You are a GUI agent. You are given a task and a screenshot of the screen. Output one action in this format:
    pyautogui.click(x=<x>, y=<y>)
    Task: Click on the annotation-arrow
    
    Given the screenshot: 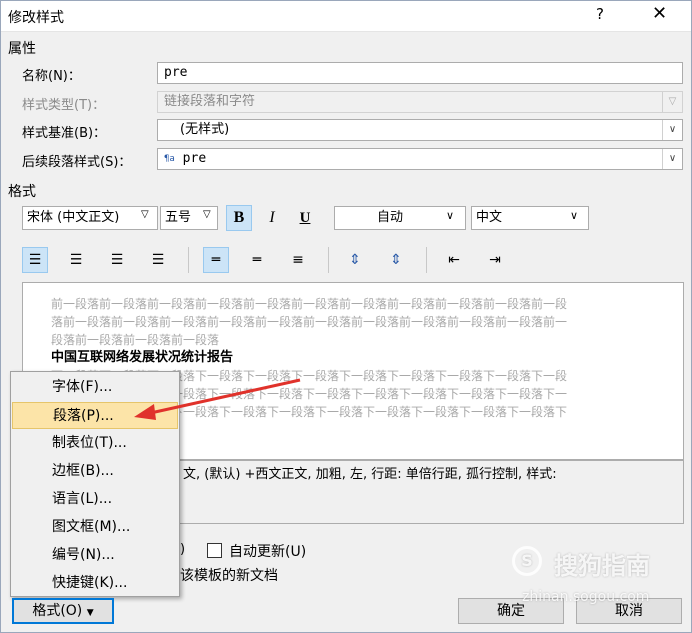 What is the action you would take?
    pyautogui.click(x=217, y=399)
    